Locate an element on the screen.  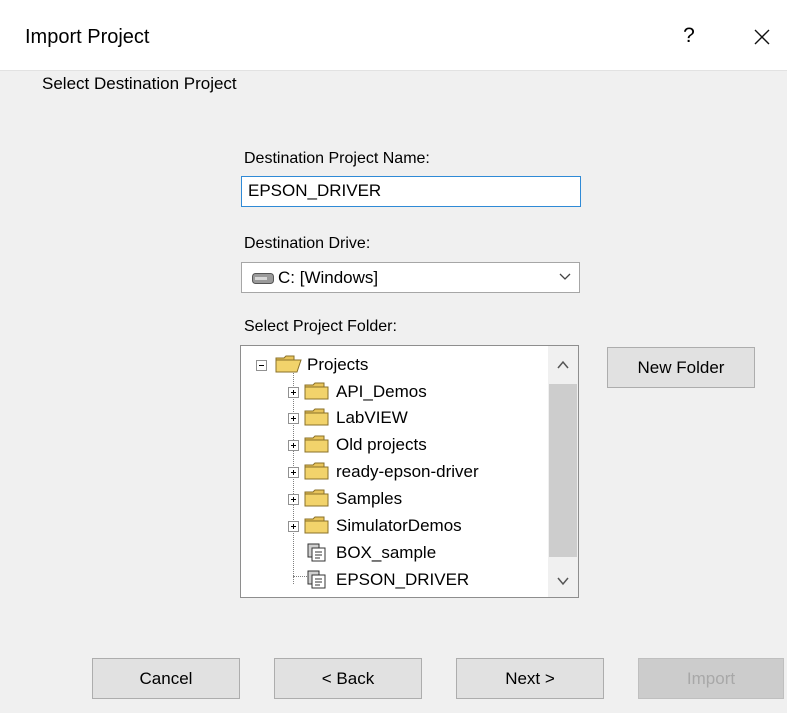
tree-item-samples: Samples is located at coordinates (416, 499).